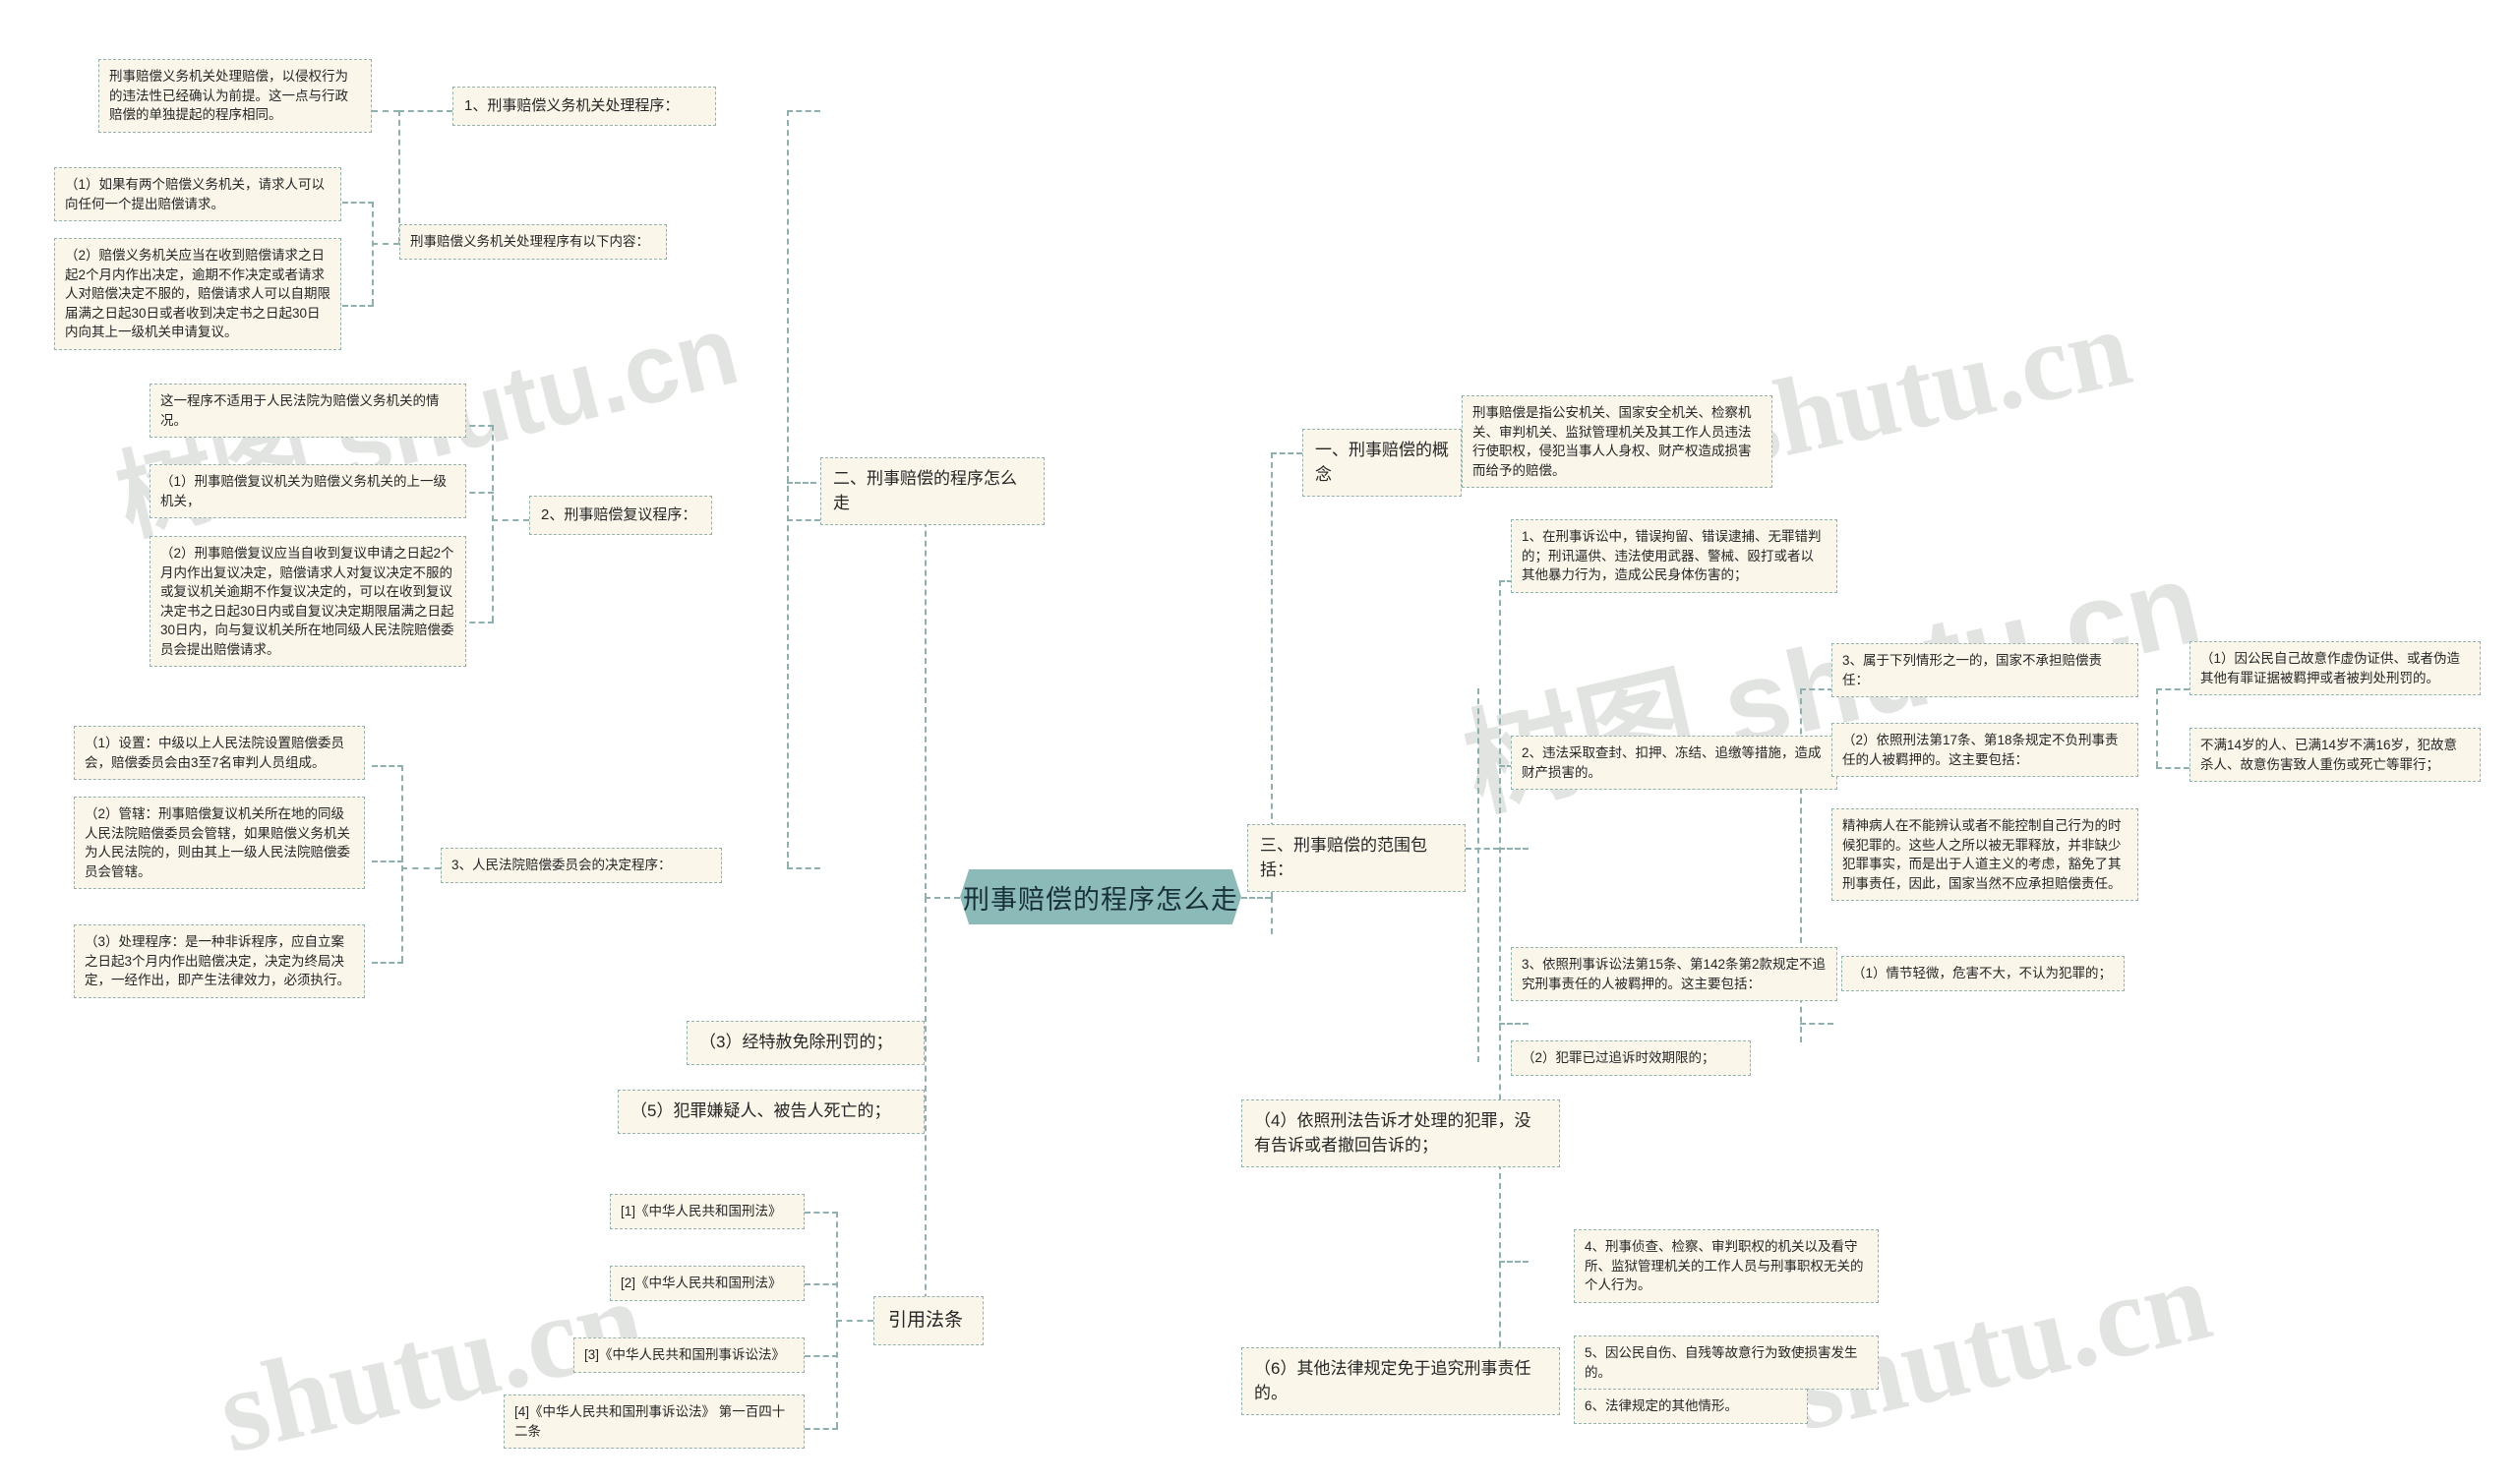 Image resolution: width=2518 pixels, height=1484 pixels. Describe the element at coordinates (1400, 1133) in the screenshot. I see `node-scope-item3-sub3-item-4: （4）依照刑法告诉才处理的犯罪，没有告诉或者撤回告诉的；` at that location.